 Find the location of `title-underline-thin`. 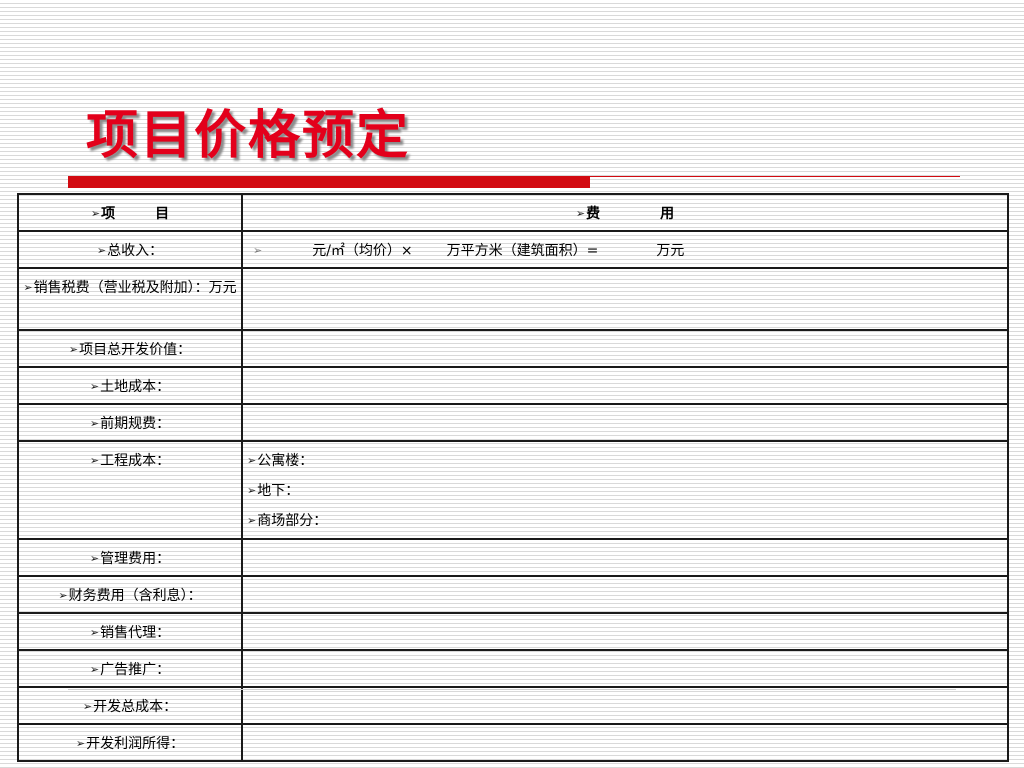

title-underline-thin is located at coordinates (775, 176).